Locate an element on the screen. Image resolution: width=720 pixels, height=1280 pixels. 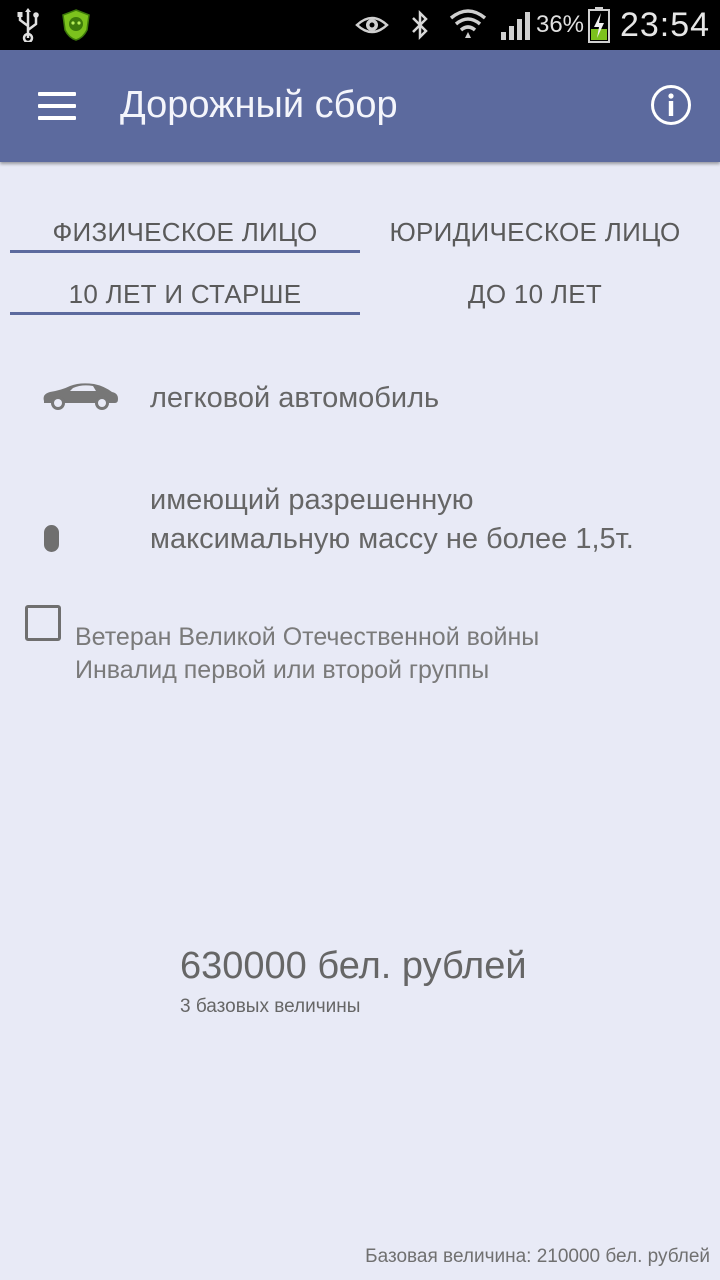
benefit-label-disabled: Инвалид первой или второй группы is located at coordinates (282, 670).